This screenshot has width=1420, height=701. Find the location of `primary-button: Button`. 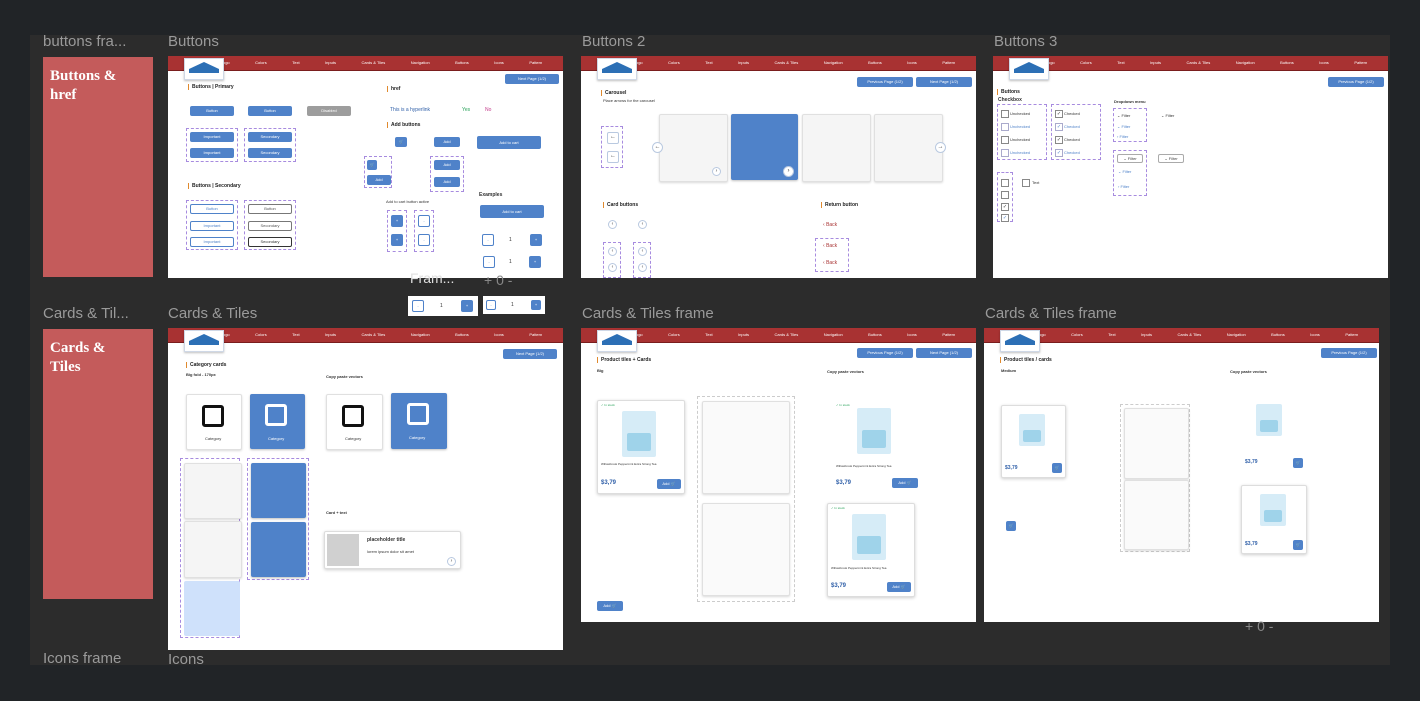

primary-button: Button is located at coordinates (270, 111).